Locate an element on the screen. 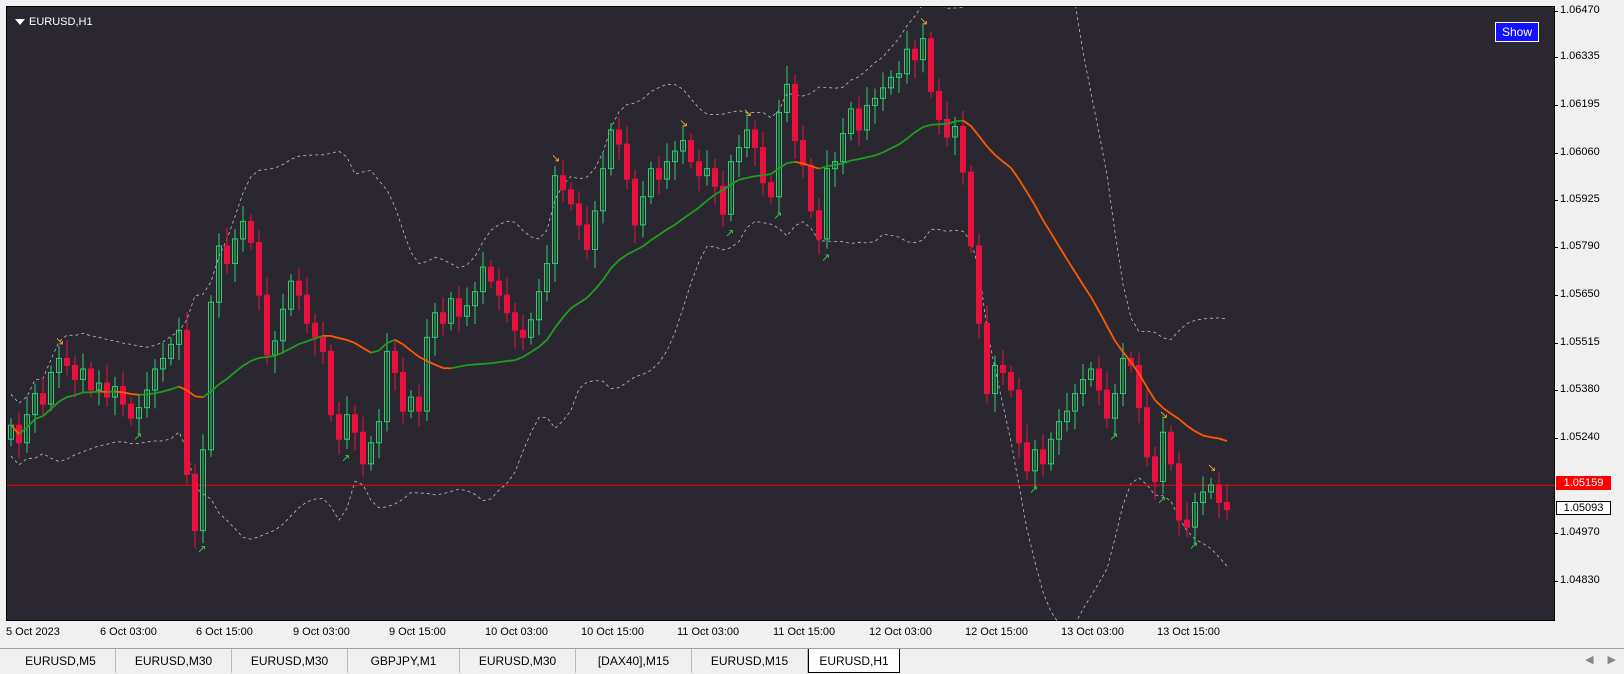  collapse-triangle-icon is located at coordinates (20, 22).